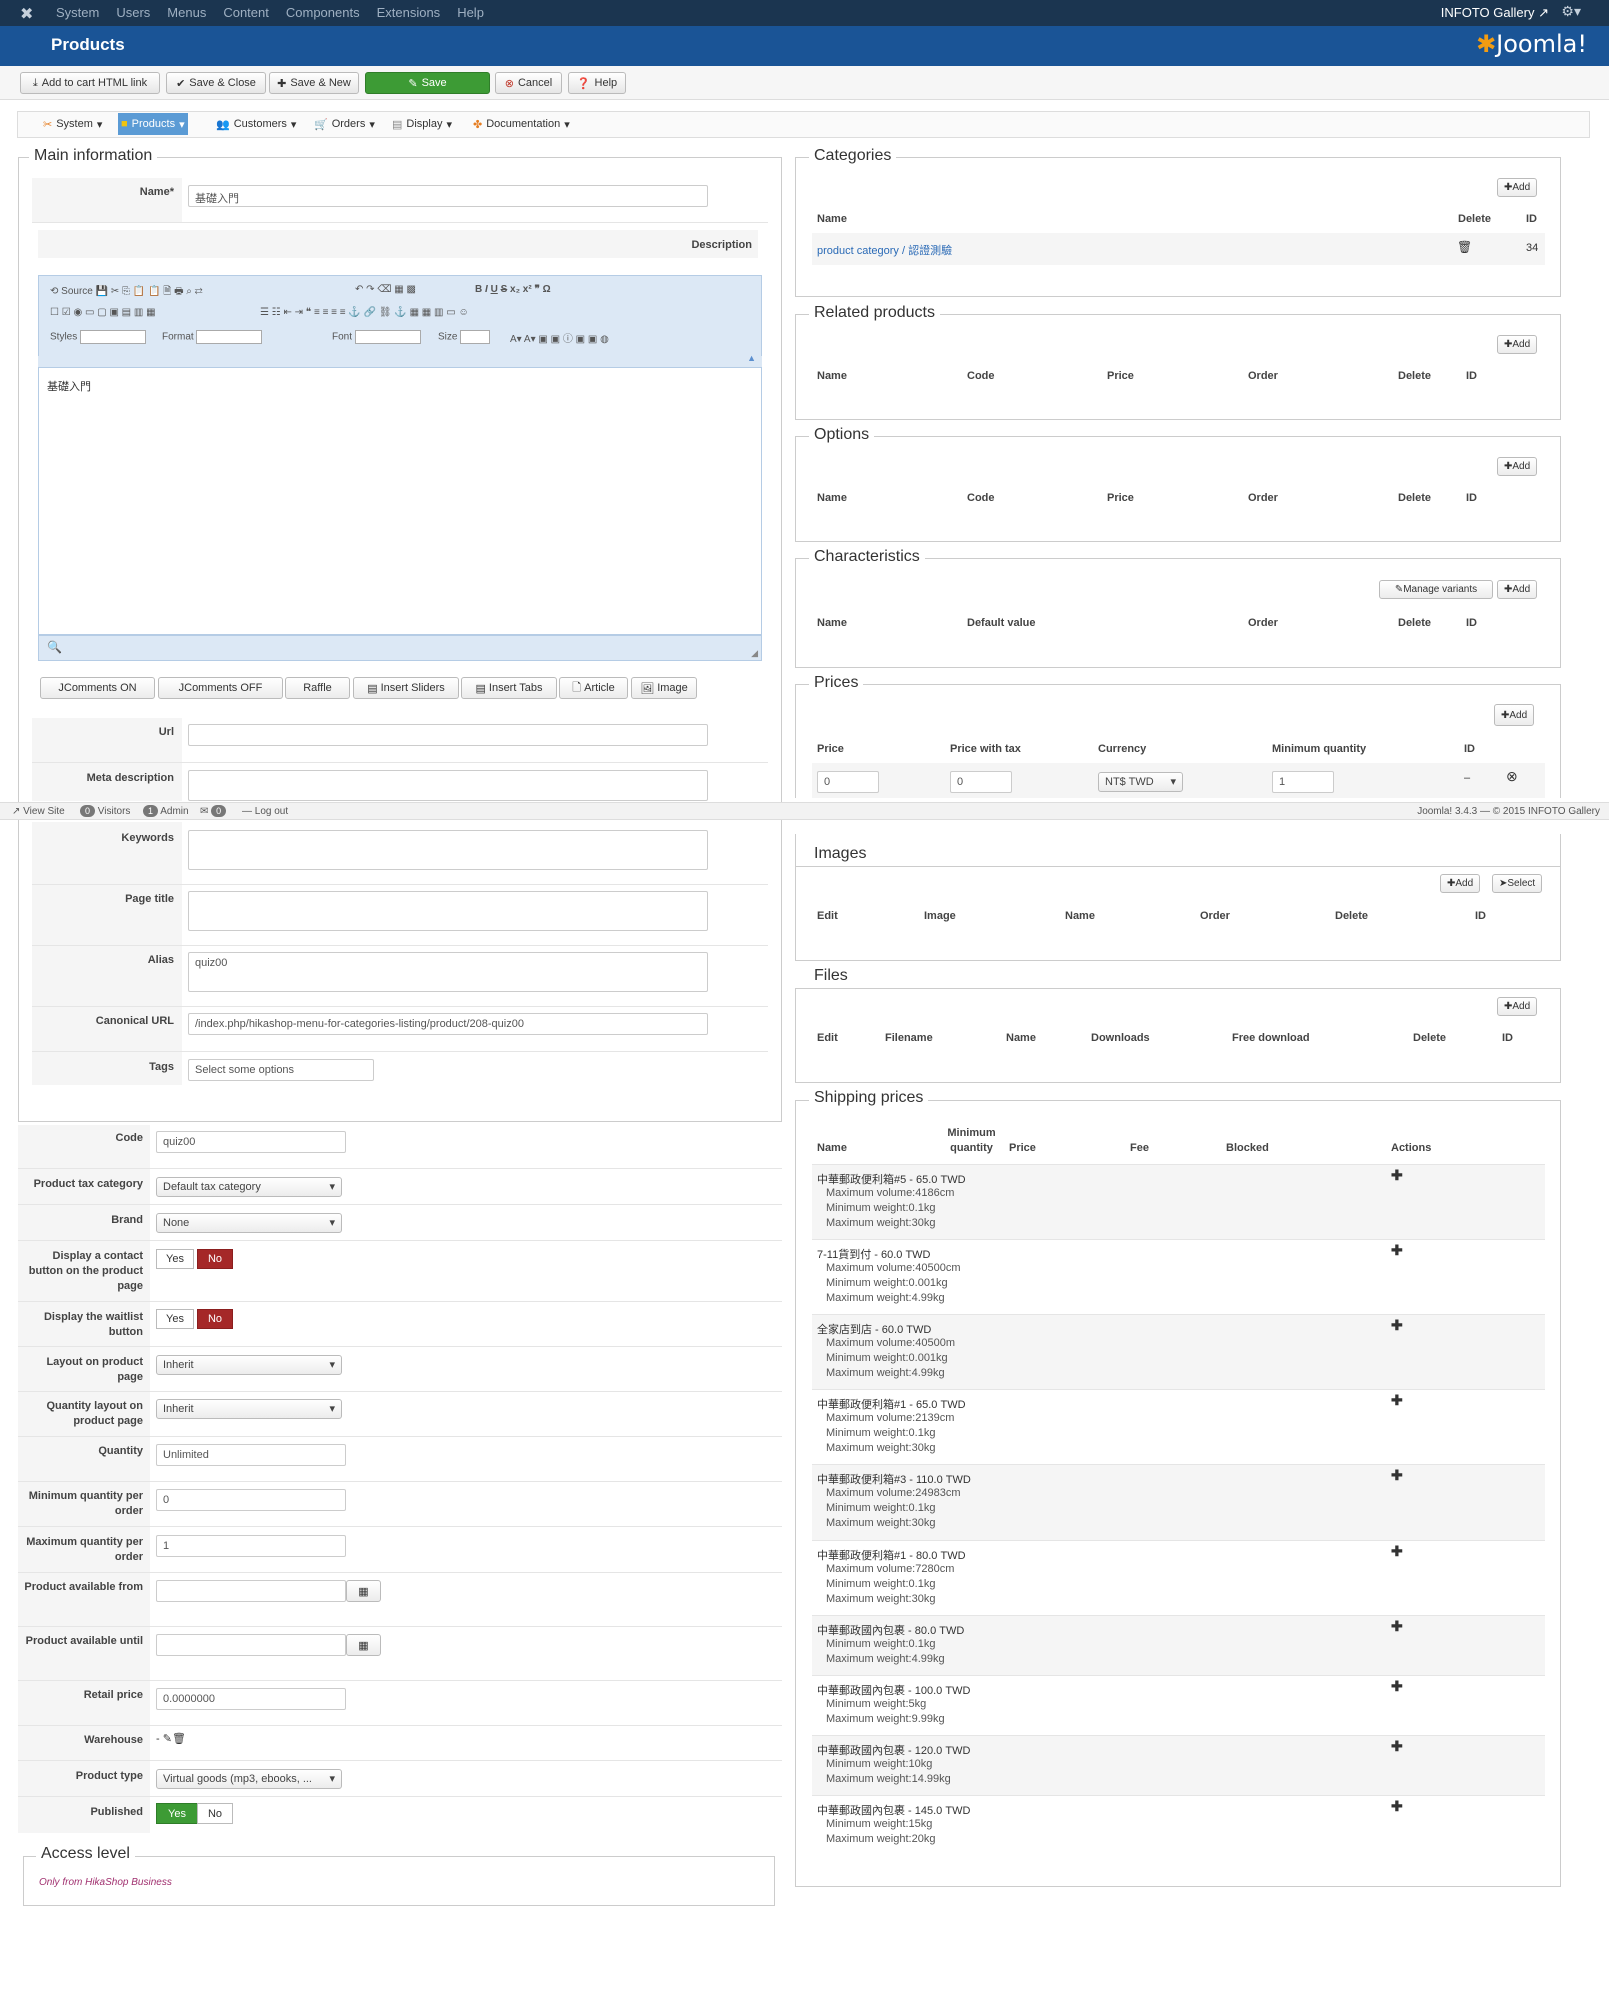 This screenshot has width=1609, height=2000. What do you see at coordinates (400, 501) in the screenshot?
I see `editor-content-area: 基礎入門` at bounding box center [400, 501].